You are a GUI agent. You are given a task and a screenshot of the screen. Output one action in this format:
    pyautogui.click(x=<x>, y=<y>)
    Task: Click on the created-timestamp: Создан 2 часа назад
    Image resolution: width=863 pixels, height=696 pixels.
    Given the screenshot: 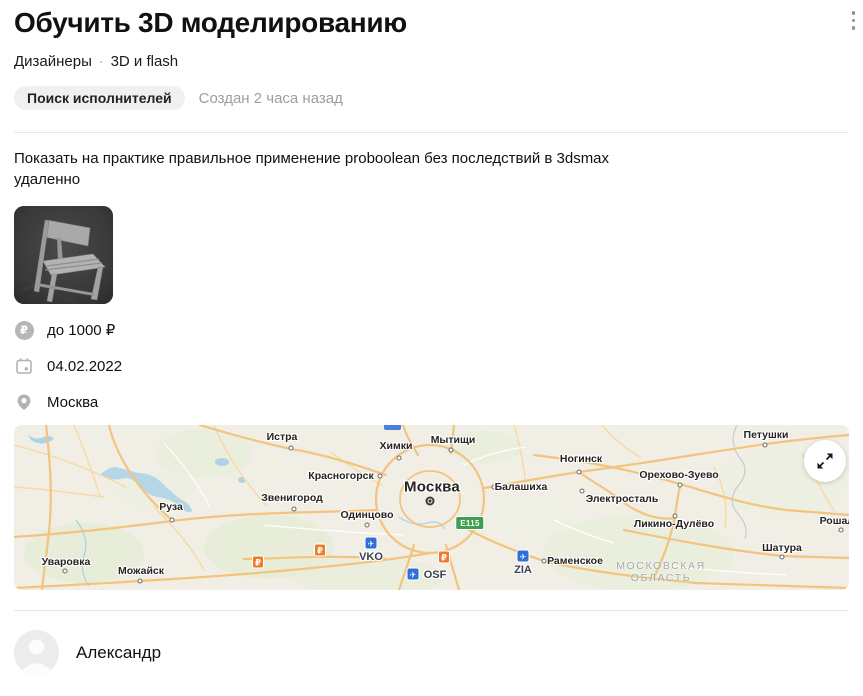 What is the action you would take?
    pyautogui.click(x=270, y=98)
    